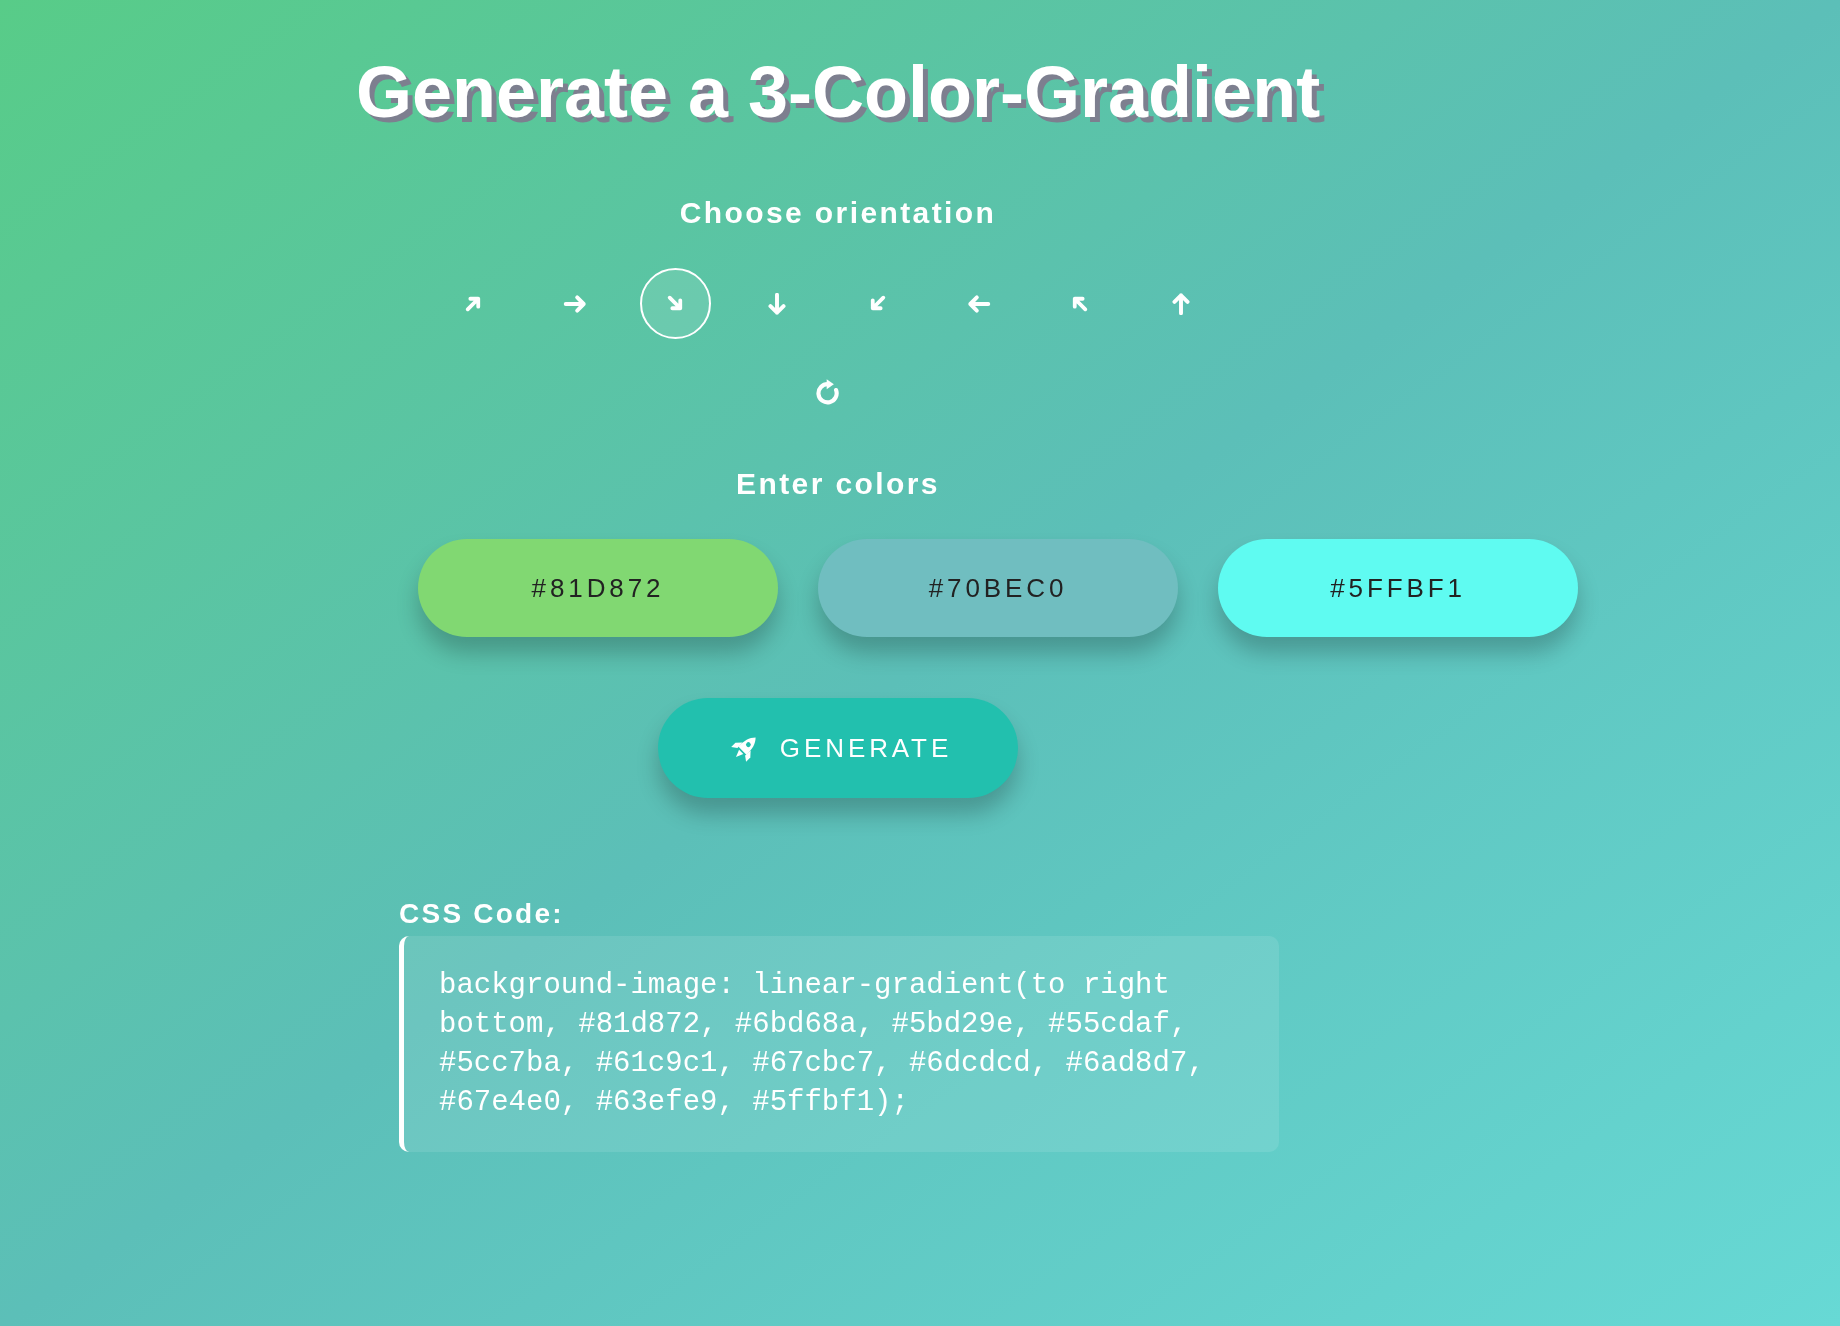  Describe the element at coordinates (998, 588) in the screenshot. I see `color-input: #70BEC0` at that location.